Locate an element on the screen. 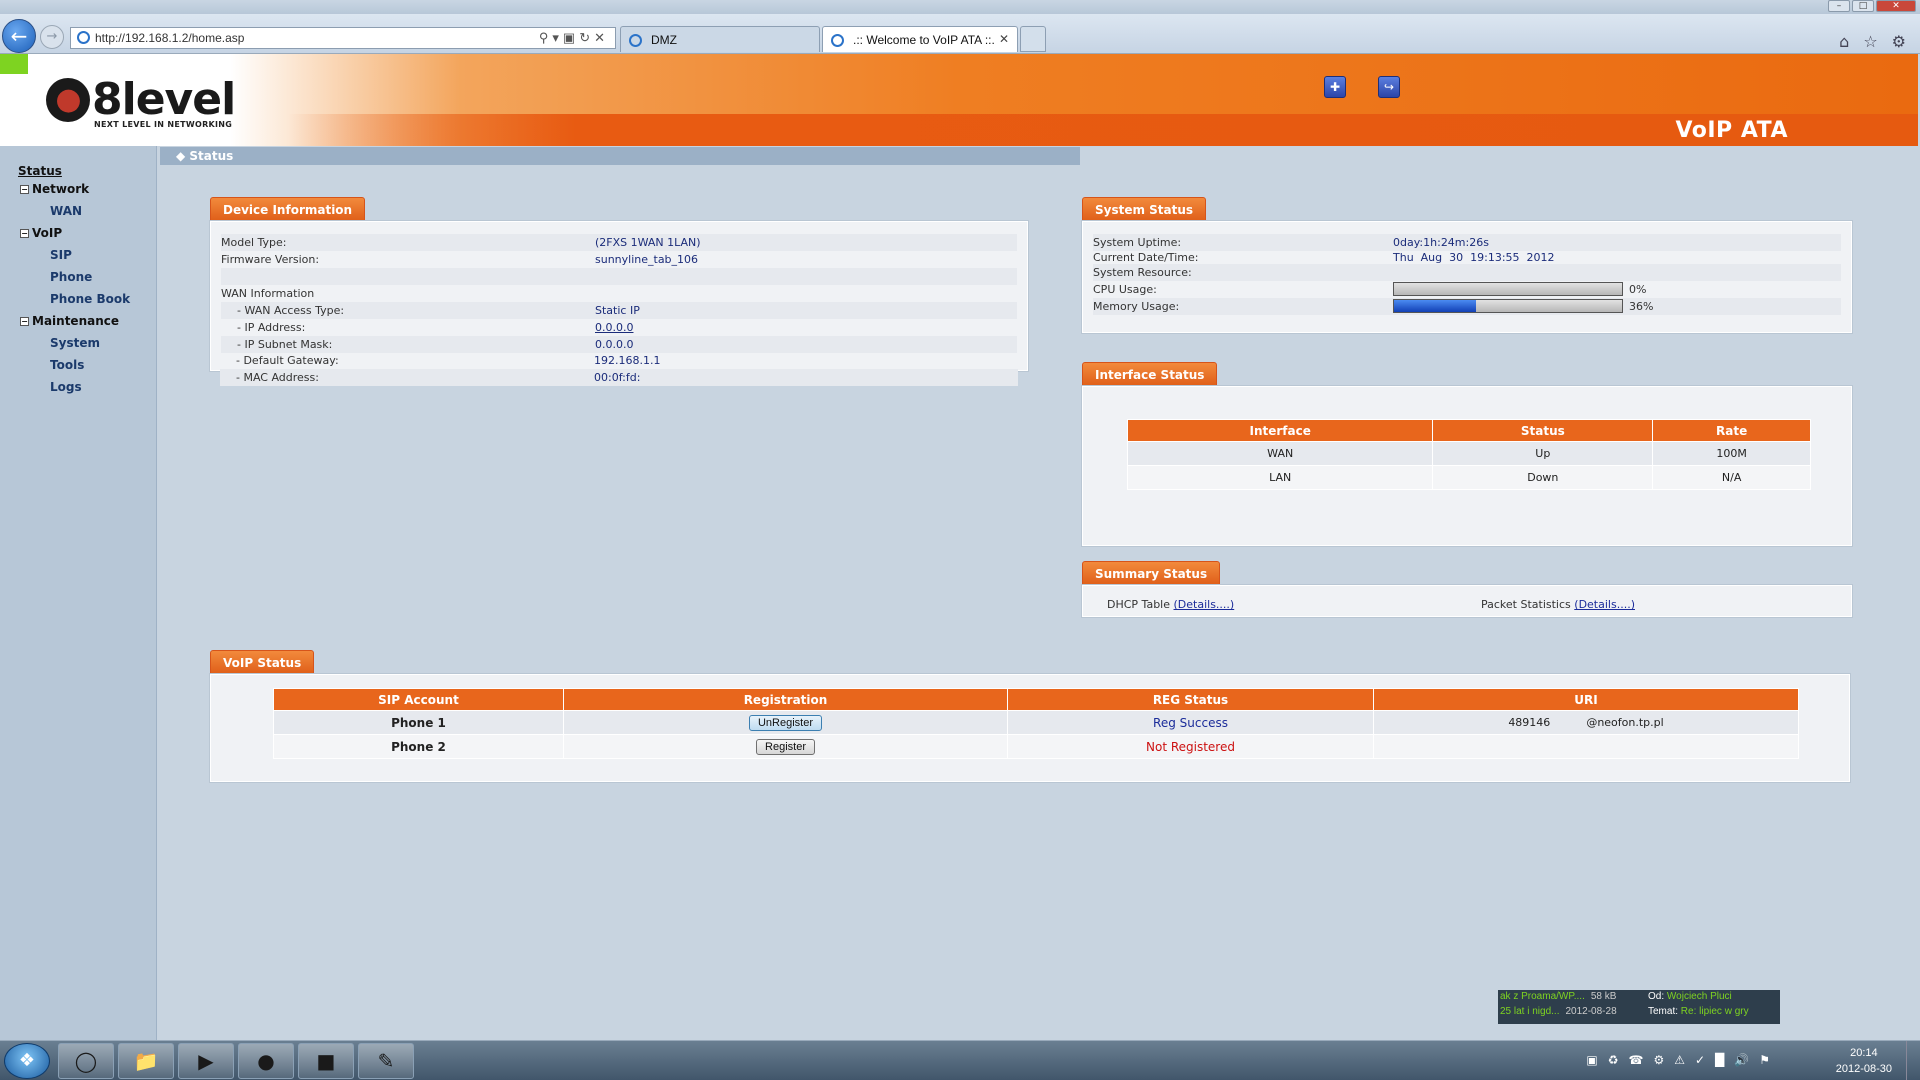  sidebar-item-network: − Network is located at coordinates (54, 189).